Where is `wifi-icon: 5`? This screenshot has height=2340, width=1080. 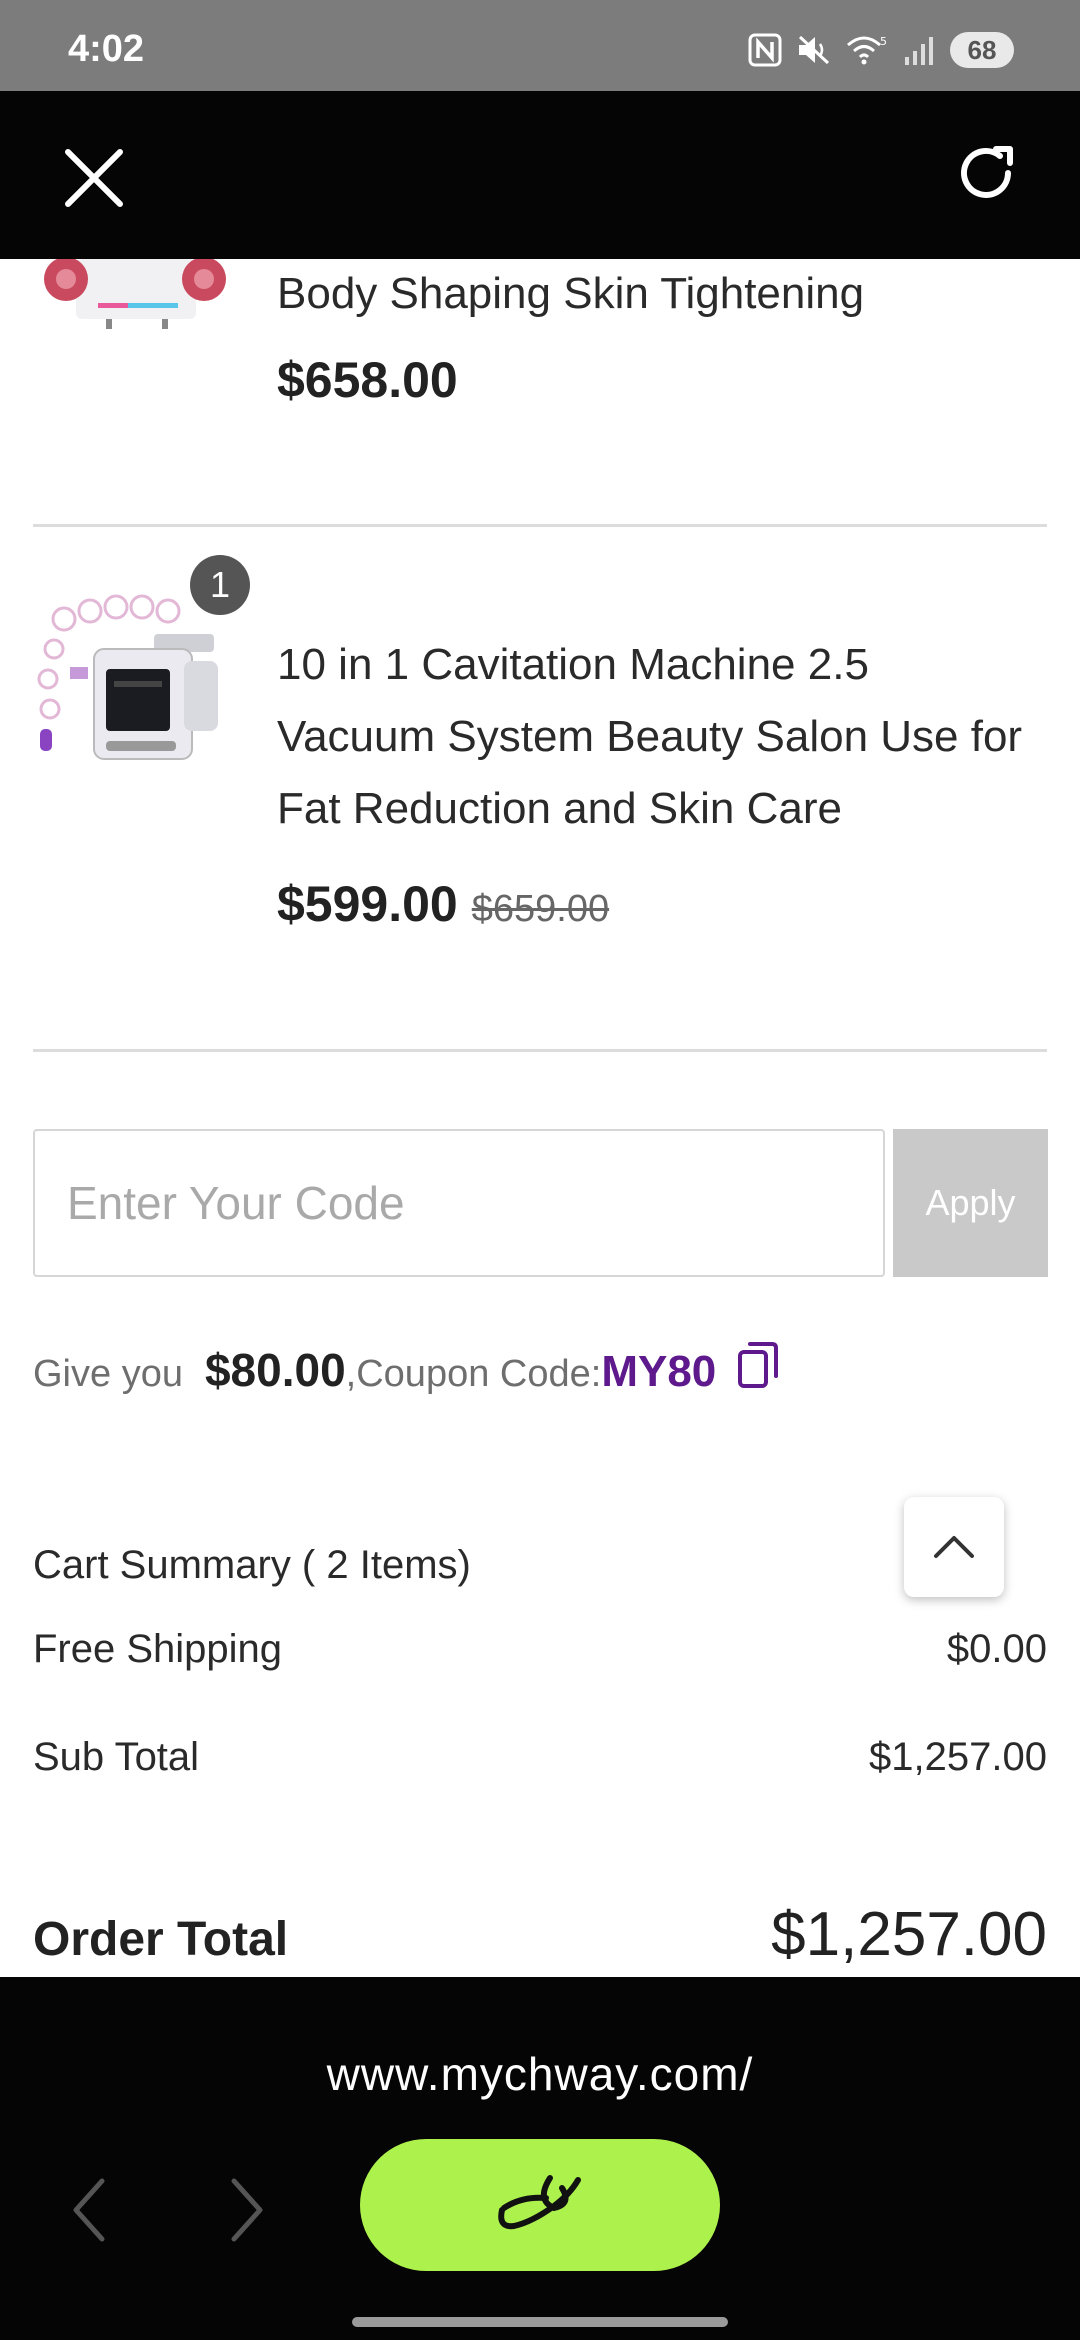 wifi-icon: 5 is located at coordinates (867, 50).